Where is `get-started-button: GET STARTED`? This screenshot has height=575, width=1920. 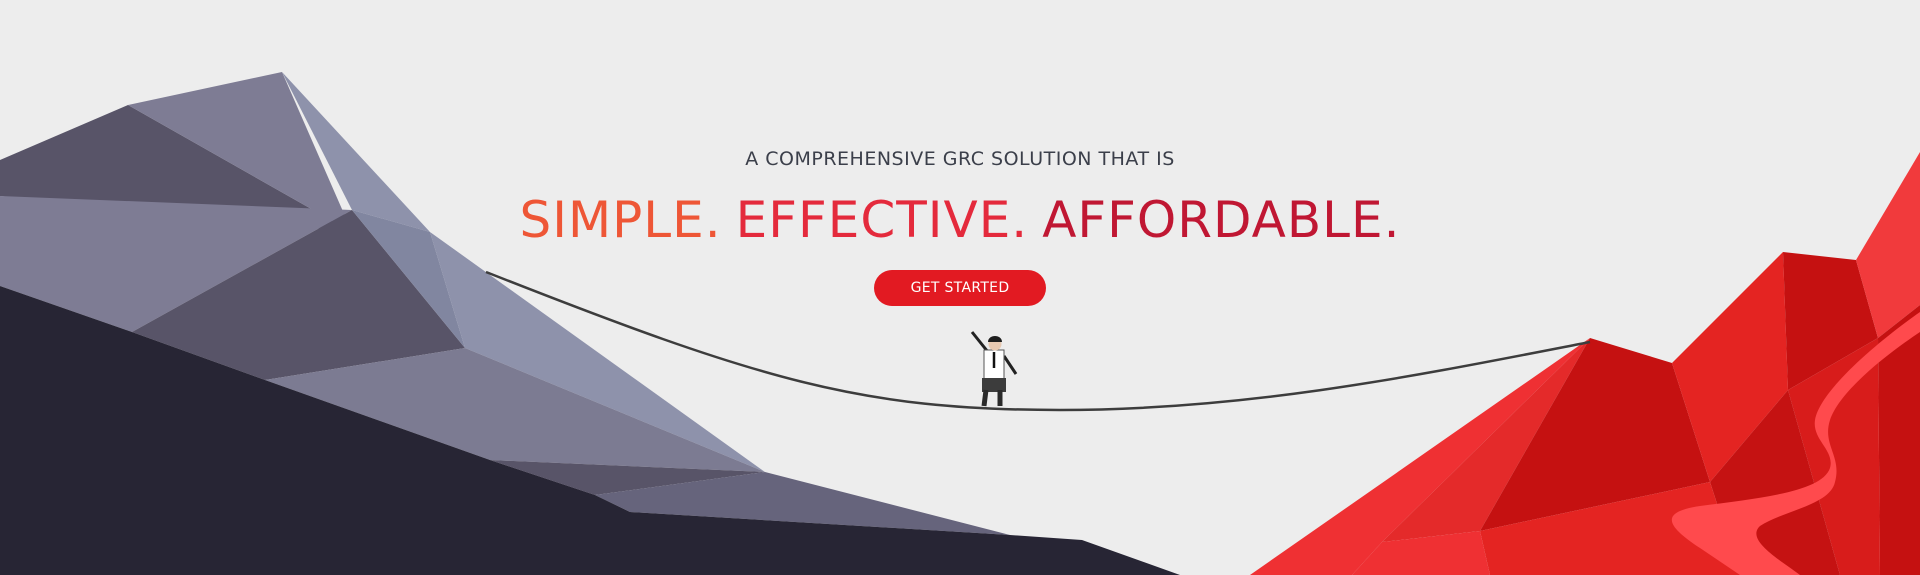
get-started-button: GET STARTED is located at coordinates (960, 288).